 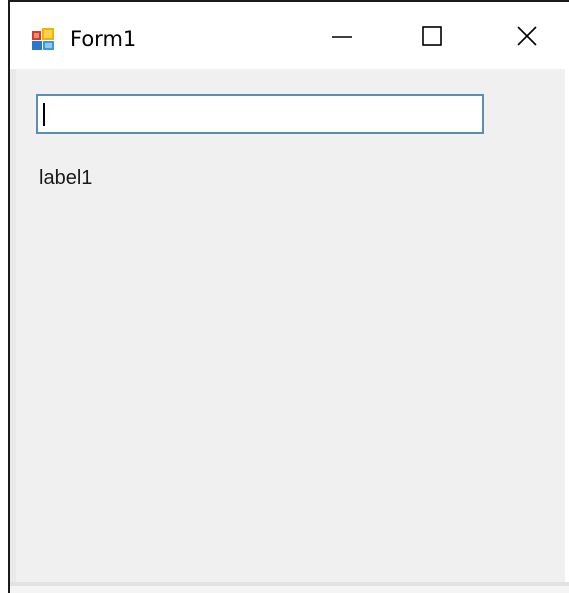 I want to click on client-left-border, so click(x=13, y=325).